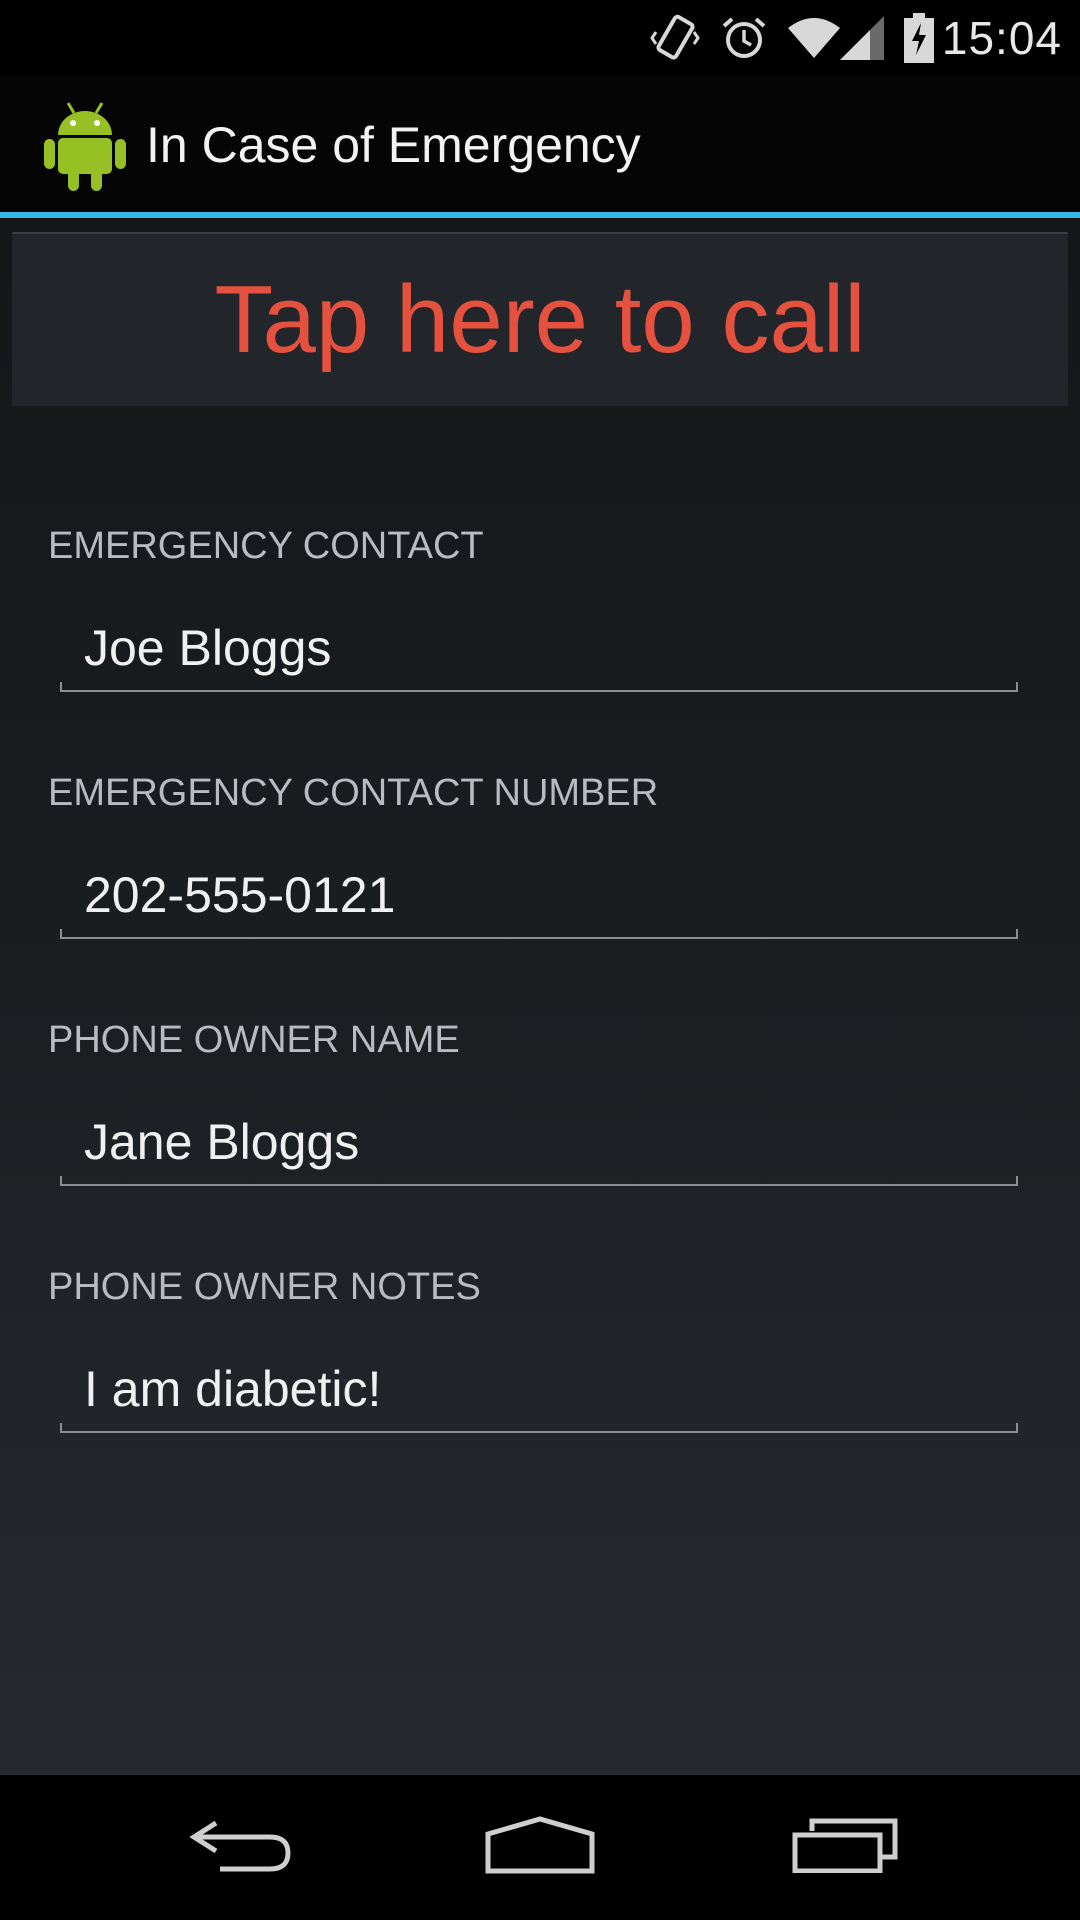 Image resolution: width=1080 pixels, height=1920 pixels. What do you see at coordinates (675, 38) in the screenshot?
I see `vibrate-icon` at bounding box center [675, 38].